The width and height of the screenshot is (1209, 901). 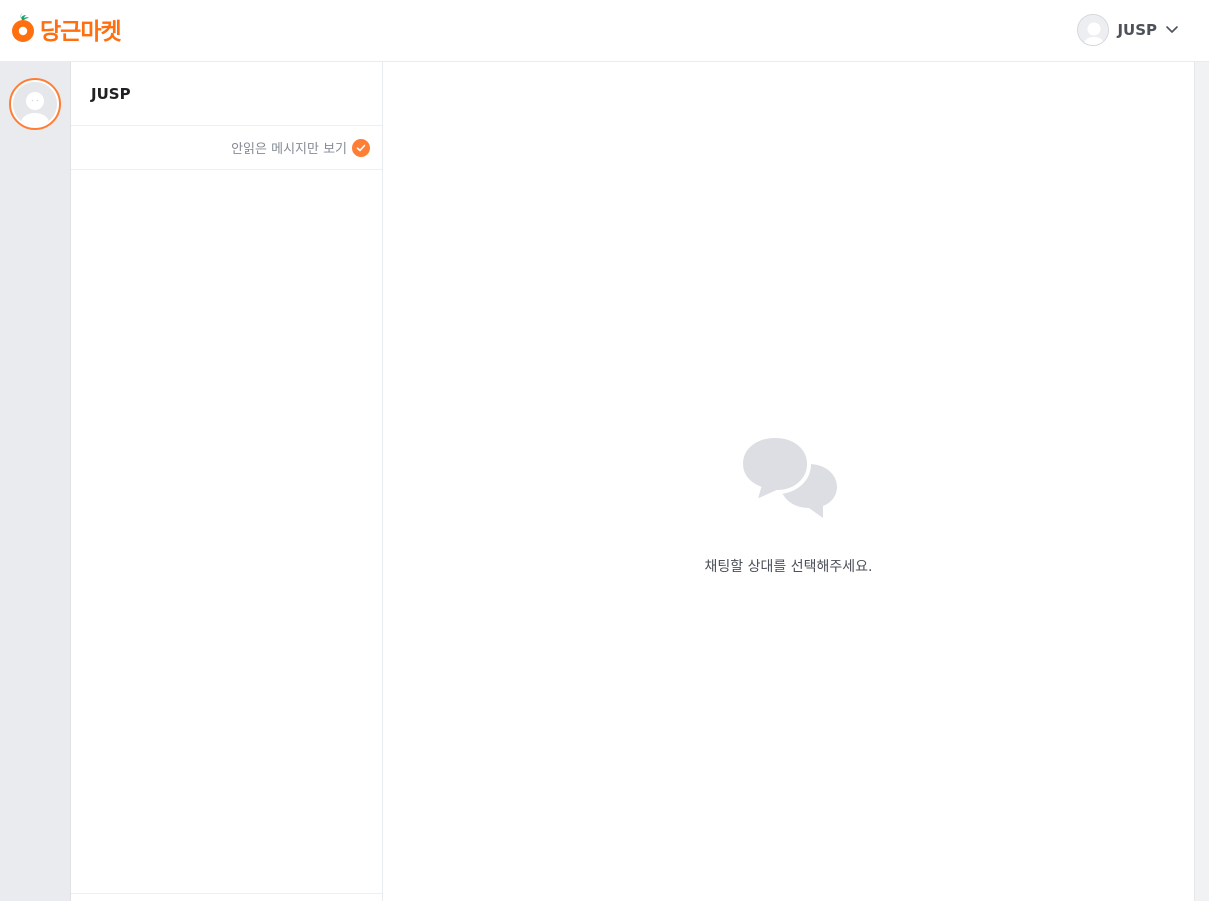 What do you see at coordinates (604, 31) in the screenshot?
I see `top-header: 당근마켓 JUSP` at bounding box center [604, 31].